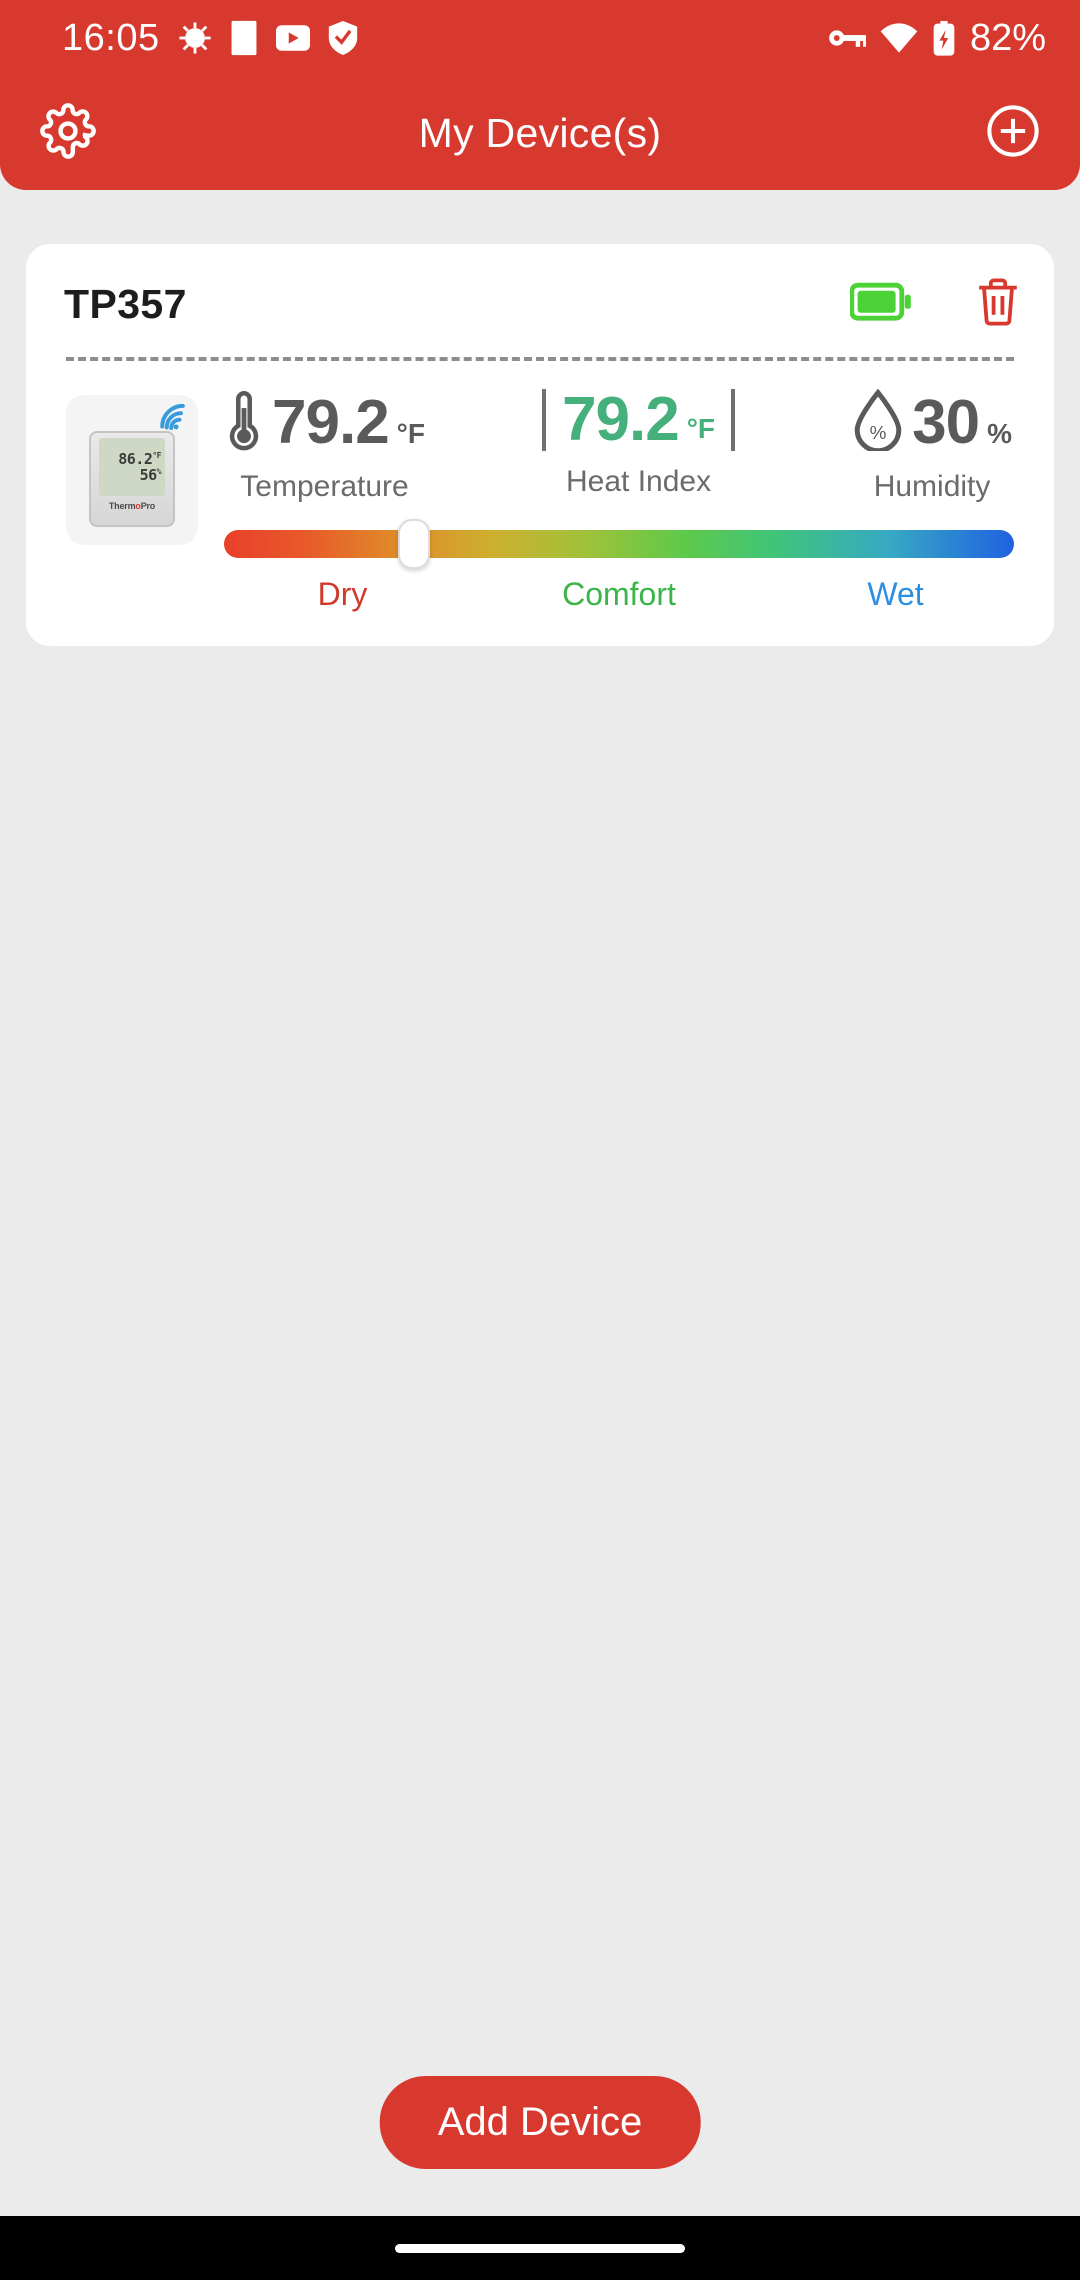 This screenshot has width=1080, height=2280. I want to click on battery-charging-icon, so click(944, 38).